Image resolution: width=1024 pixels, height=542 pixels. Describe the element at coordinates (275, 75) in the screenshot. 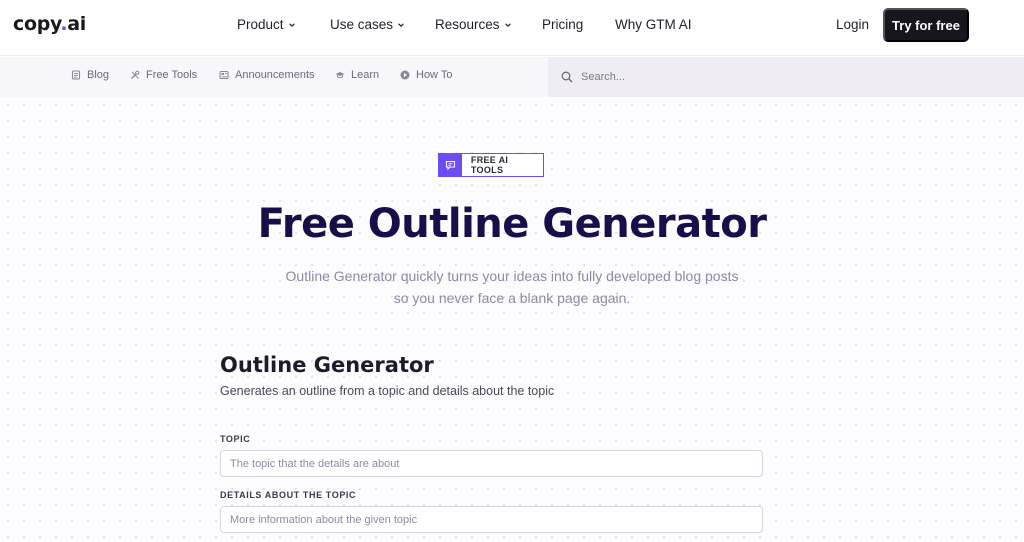

I see `subnav-label: Announcements` at that location.